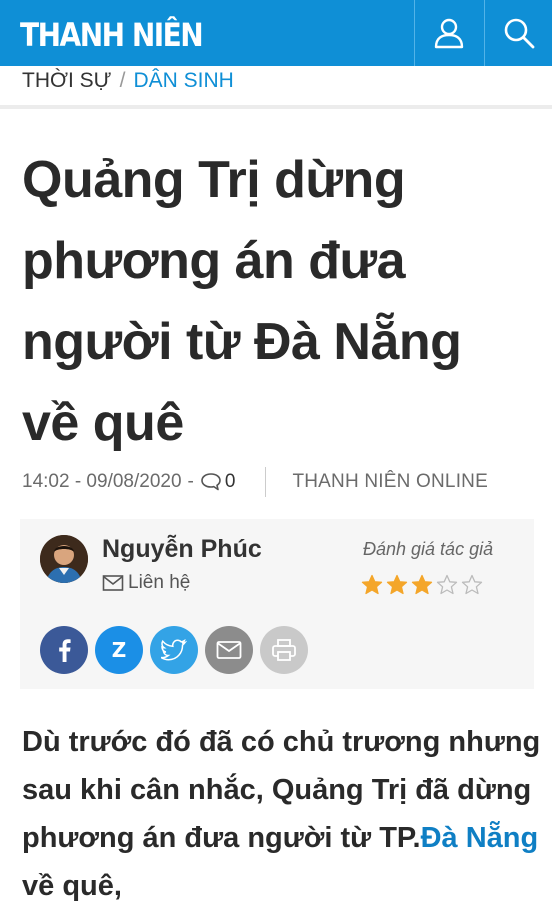  Describe the element at coordinates (276, 107) in the screenshot. I see `header-divider` at that location.